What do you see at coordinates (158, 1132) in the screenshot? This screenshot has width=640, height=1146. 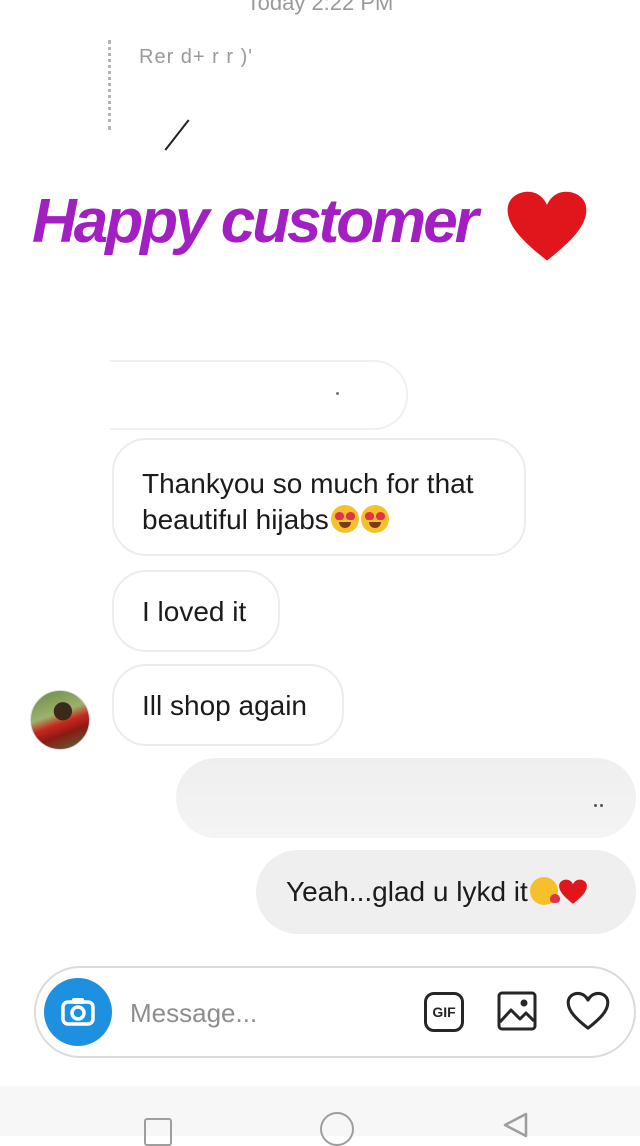 I see `recent-apps-icon` at bounding box center [158, 1132].